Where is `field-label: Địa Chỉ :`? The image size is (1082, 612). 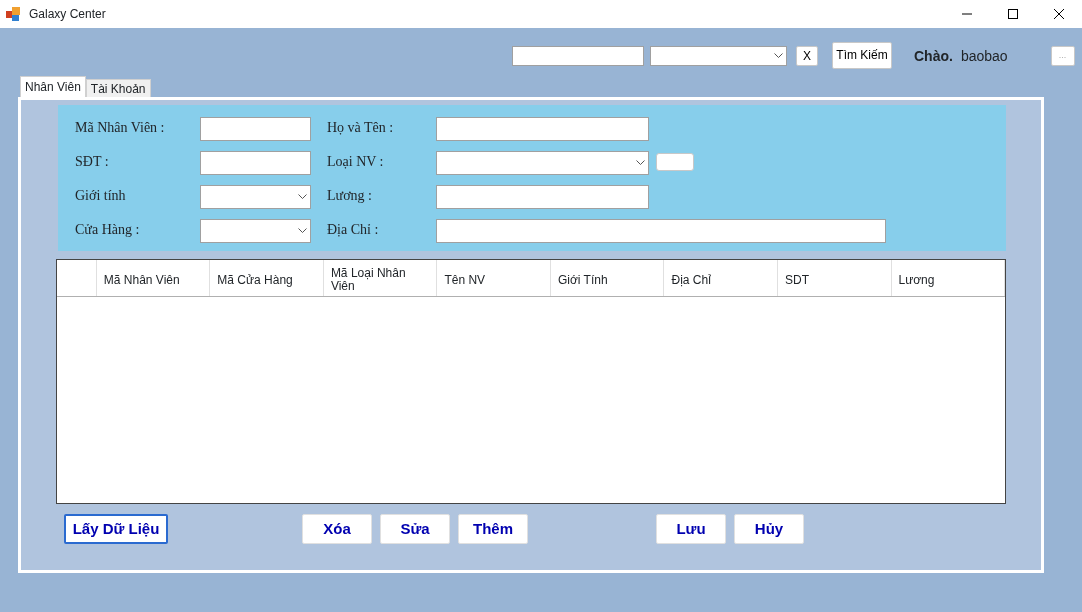 field-label: Địa Chỉ : is located at coordinates (353, 230).